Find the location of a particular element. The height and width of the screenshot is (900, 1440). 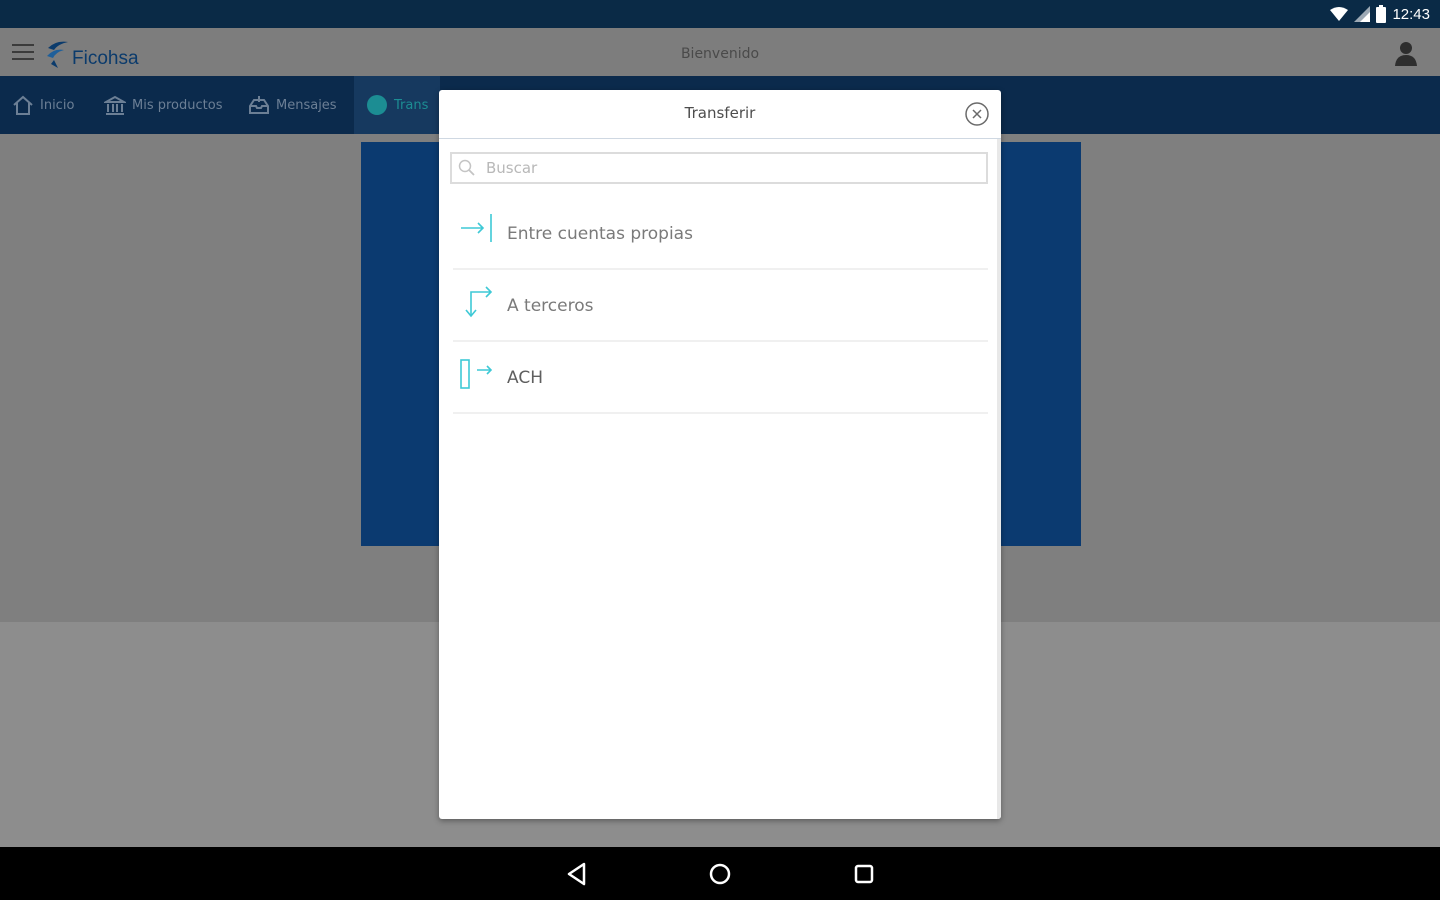

battery-icon is located at coordinates (1381, 14).